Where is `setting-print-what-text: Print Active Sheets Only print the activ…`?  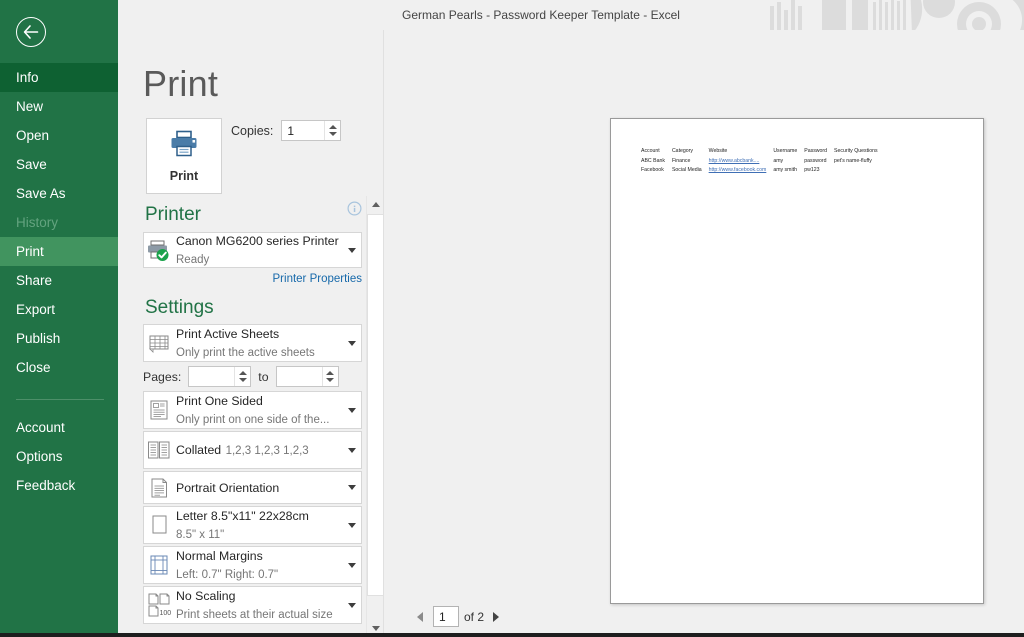 setting-print-what-text: Print Active Sheets Only print the activ… is located at coordinates (258, 343).